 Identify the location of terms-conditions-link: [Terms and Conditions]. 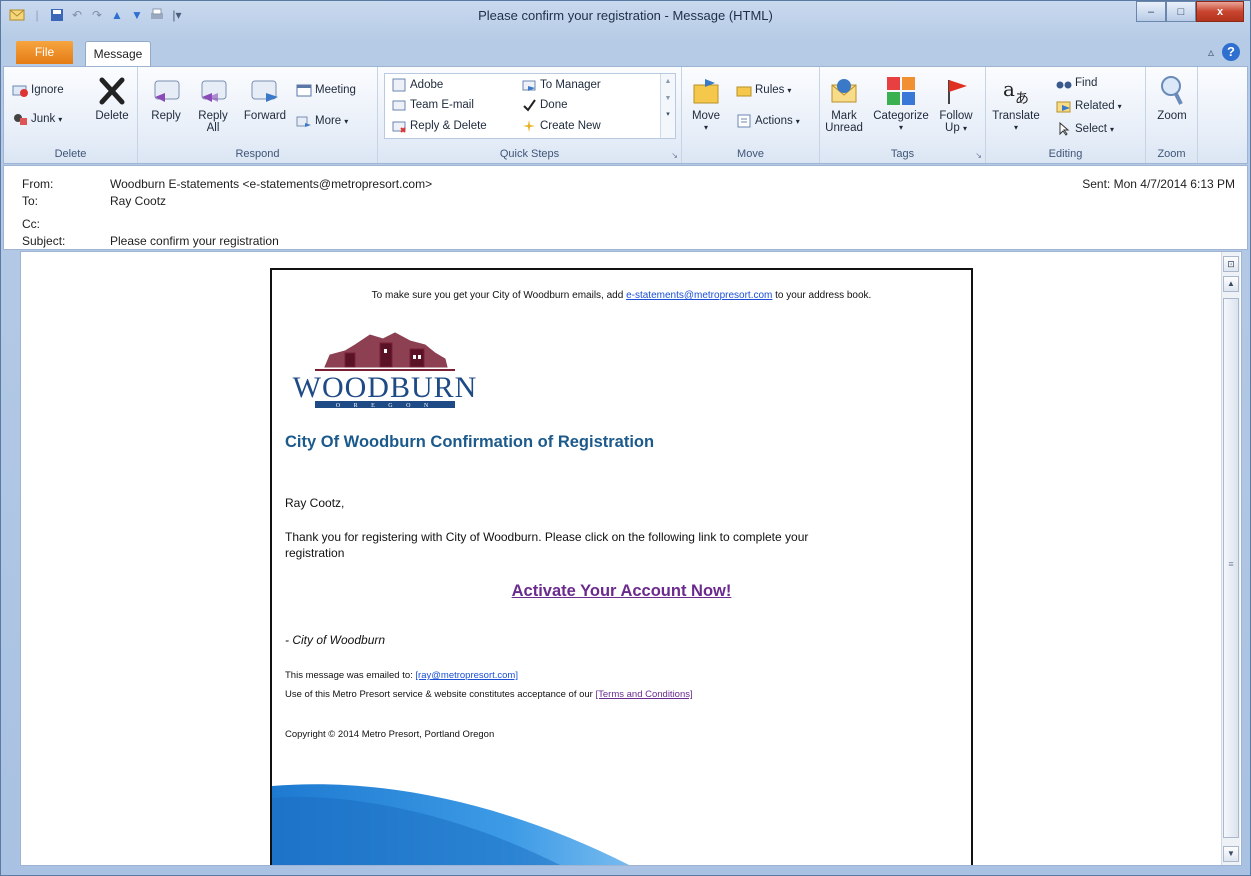
(643, 694).